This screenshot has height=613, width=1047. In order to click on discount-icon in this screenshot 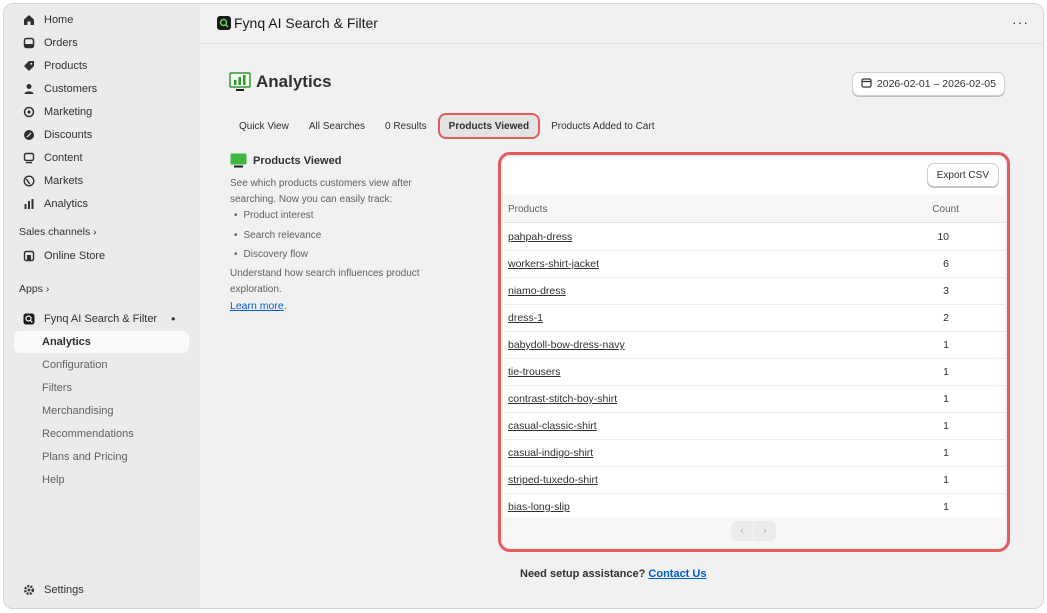, I will do `click(29, 135)`.